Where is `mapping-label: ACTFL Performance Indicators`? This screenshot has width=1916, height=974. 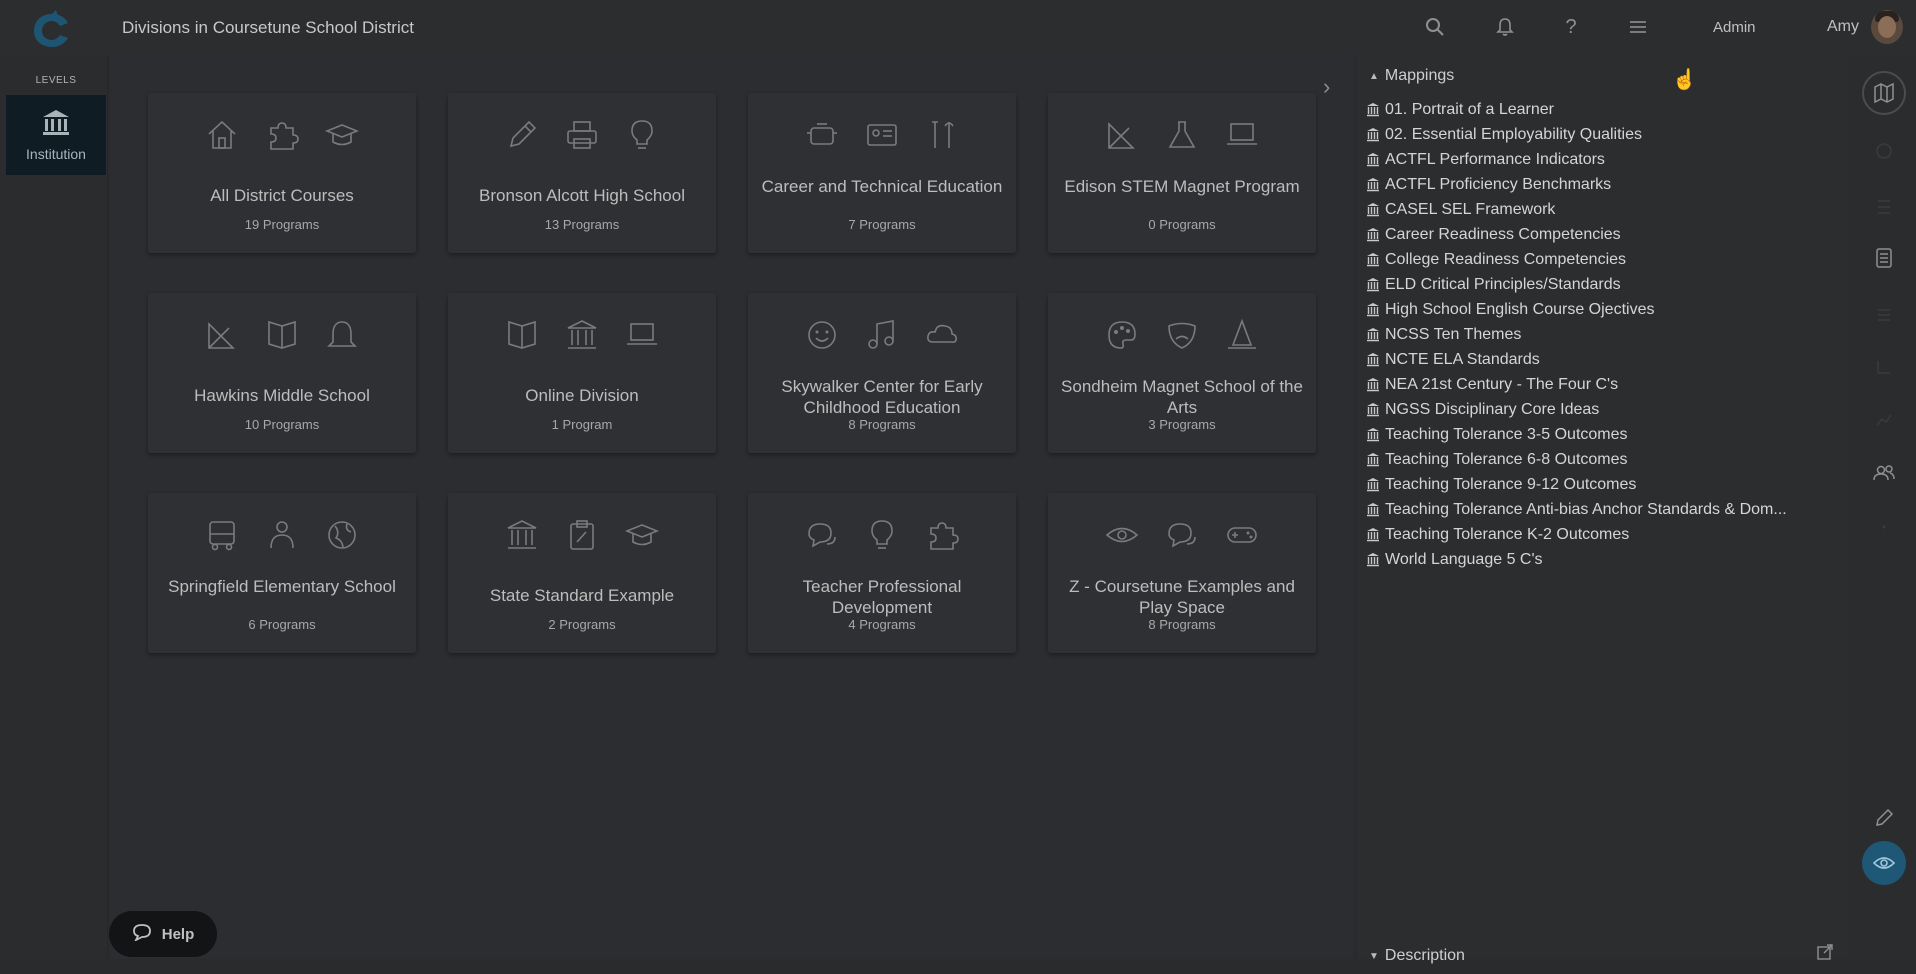
mapping-label: ACTFL Performance Indicators is located at coordinates (1495, 159).